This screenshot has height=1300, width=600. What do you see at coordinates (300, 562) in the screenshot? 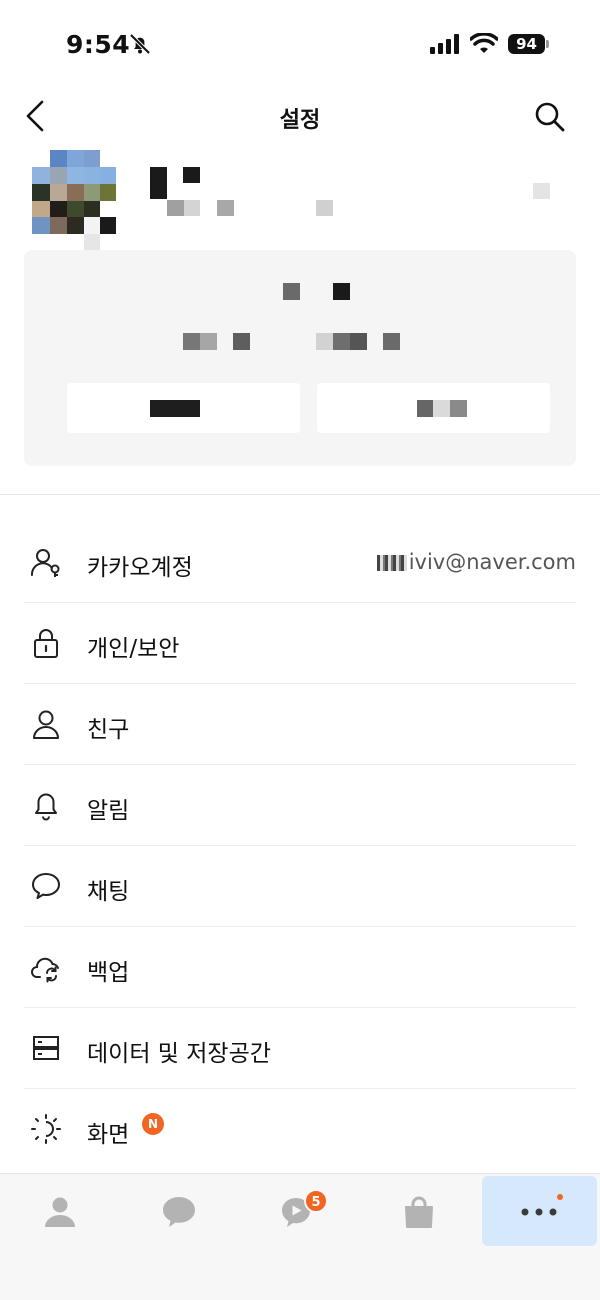
I see `menu-item-kakao-account: 카카오계정 iviv@naver.com` at bounding box center [300, 562].